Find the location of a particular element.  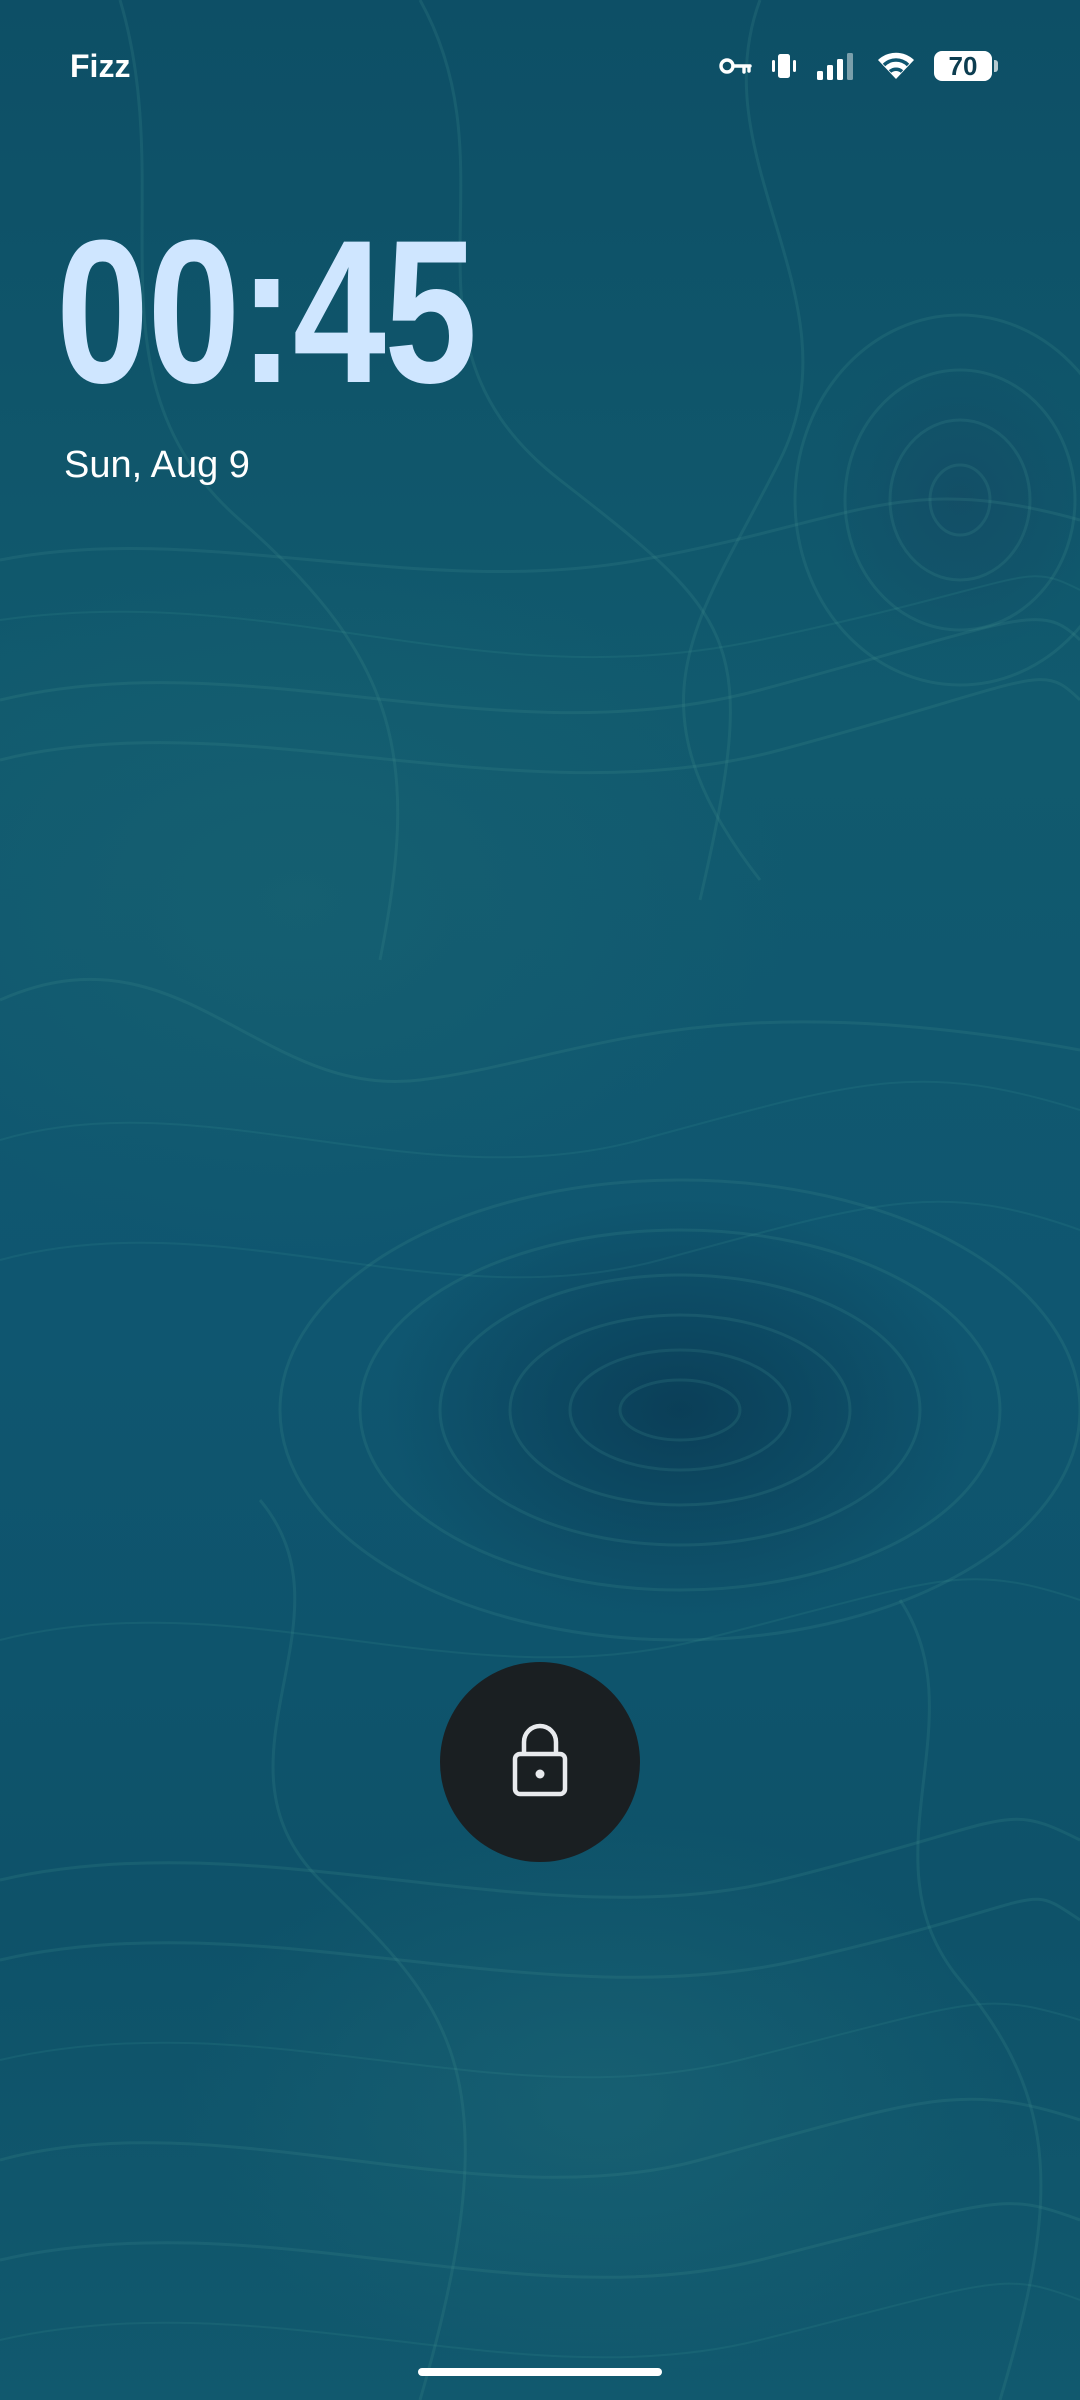

vibrate-icon is located at coordinates (784, 66).